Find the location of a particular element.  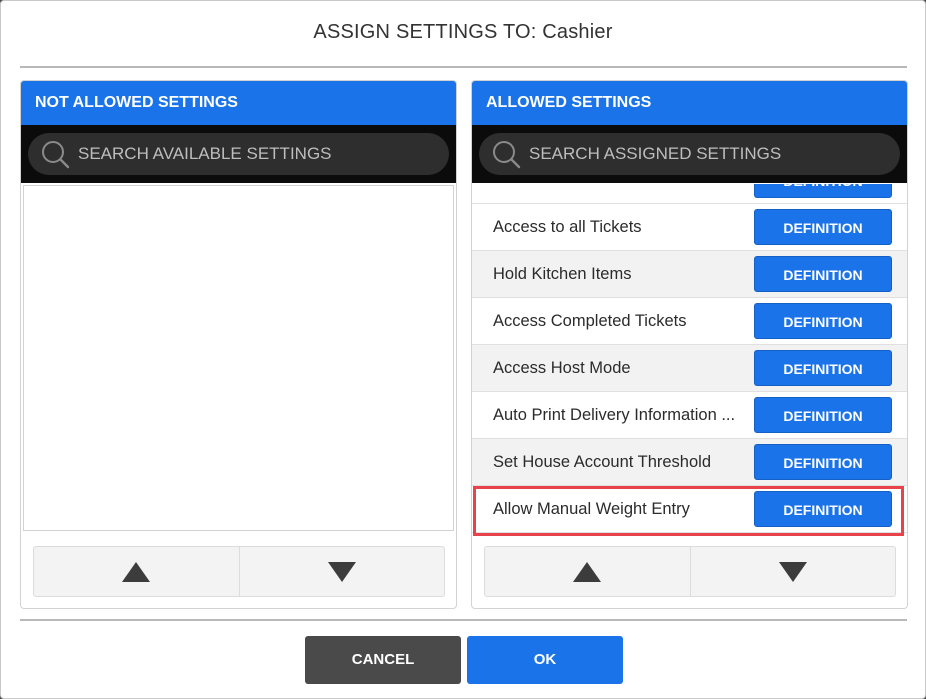

allowed-search-bar: SEARCH ASSIGNED SETTINGS is located at coordinates (689, 154).